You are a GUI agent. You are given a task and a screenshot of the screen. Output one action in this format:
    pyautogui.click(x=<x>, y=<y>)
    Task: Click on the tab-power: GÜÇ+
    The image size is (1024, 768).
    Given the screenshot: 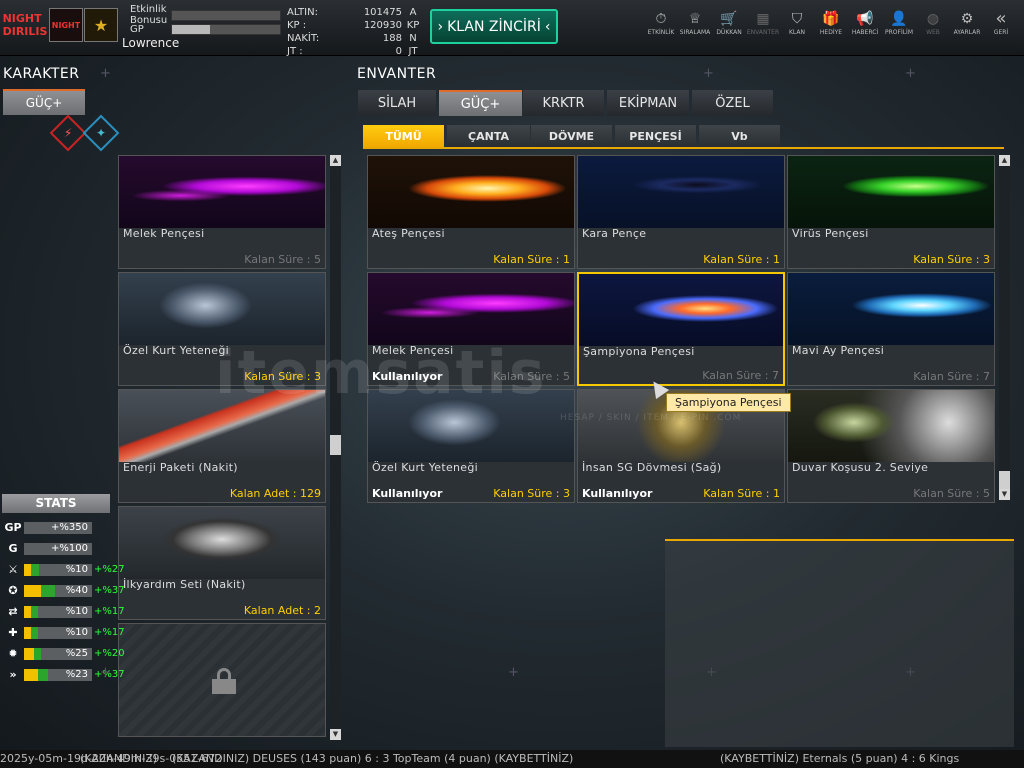 What is the action you would take?
    pyautogui.click(x=480, y=103)
    